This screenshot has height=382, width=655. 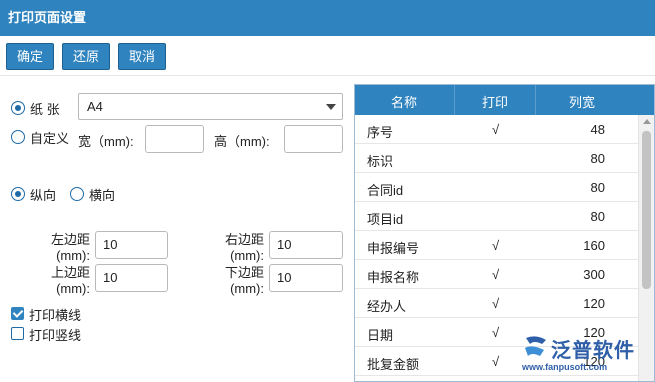 What do you see at coordinates (55, 335) in the screenshot?
I see `print-vertical-lines-label: 打印竖线` at bounding box center [55, 335].